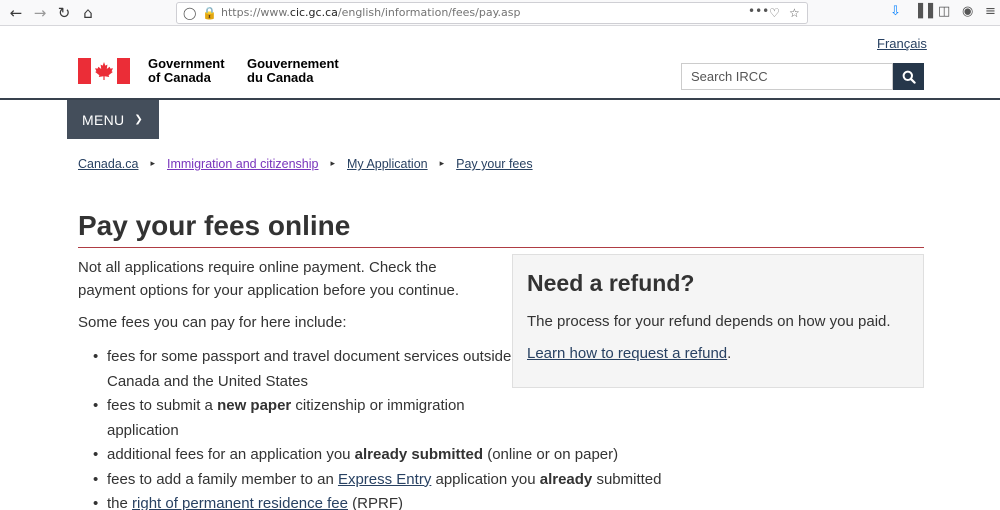 Image resolution: width=1000 pixels, height=510 pixels. Describe the element at coordinates (794, 13) in the screenshot. I see `bookmark-star-icon: ☆` at that location.